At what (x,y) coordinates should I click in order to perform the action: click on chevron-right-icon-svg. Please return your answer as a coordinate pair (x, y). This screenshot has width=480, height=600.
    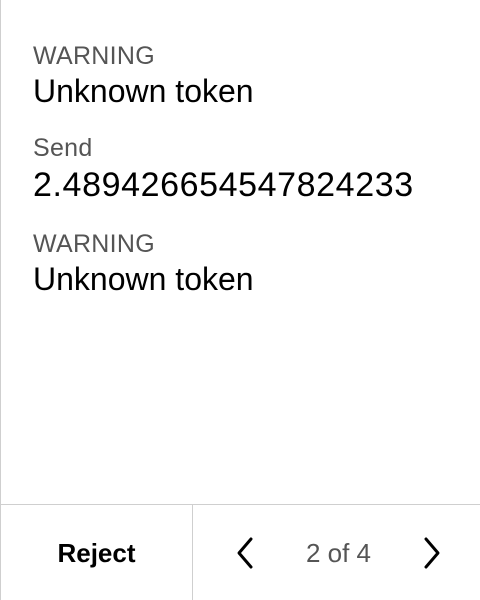
    Looking at the image, I should click on (432, 553).